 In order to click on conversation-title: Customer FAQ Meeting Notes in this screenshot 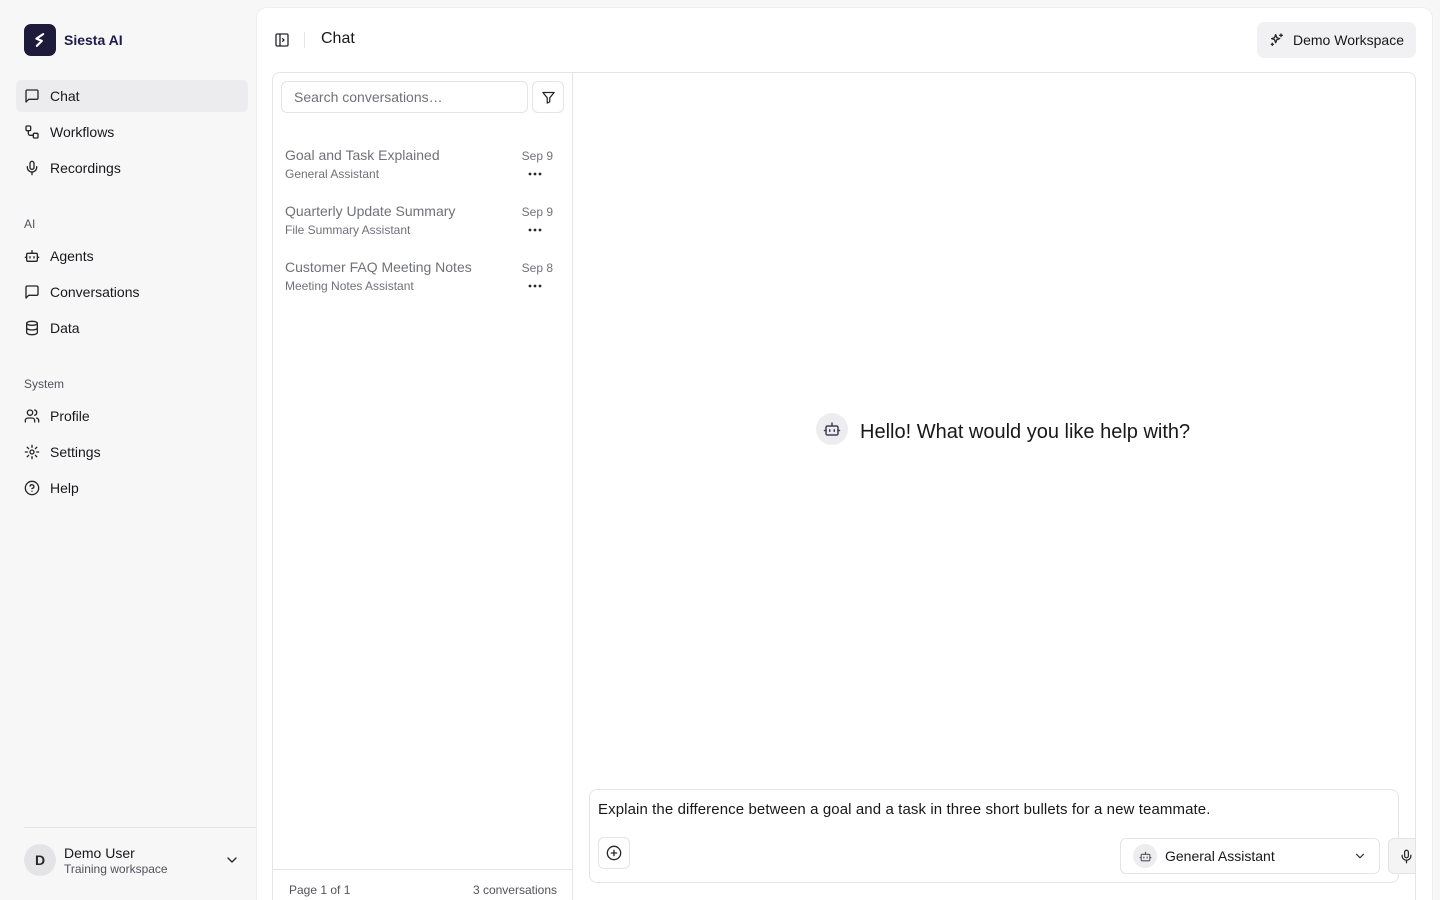, I will do `click(378, 267)`.